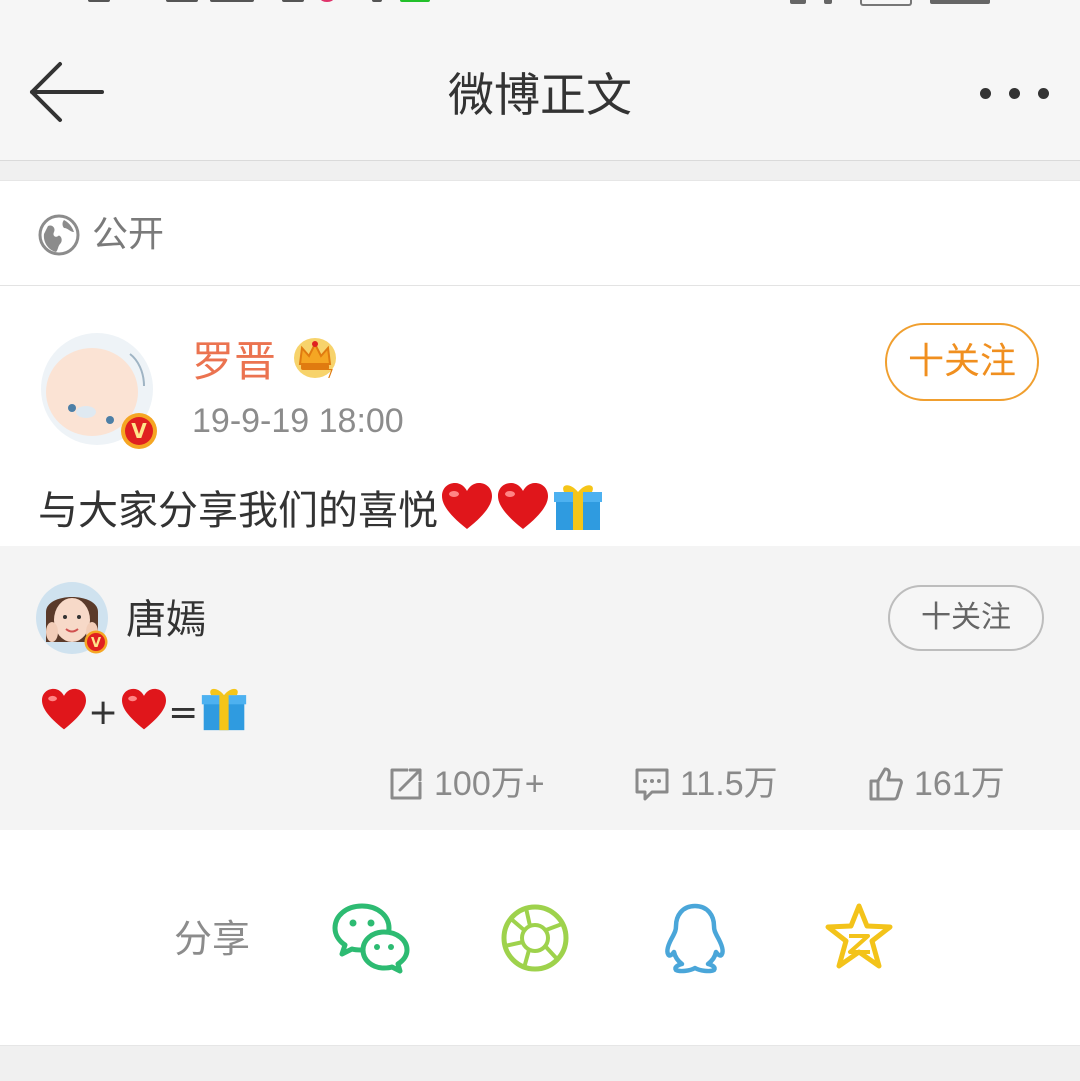  I want to click on visibility-label: 公开, so click(128, 234).